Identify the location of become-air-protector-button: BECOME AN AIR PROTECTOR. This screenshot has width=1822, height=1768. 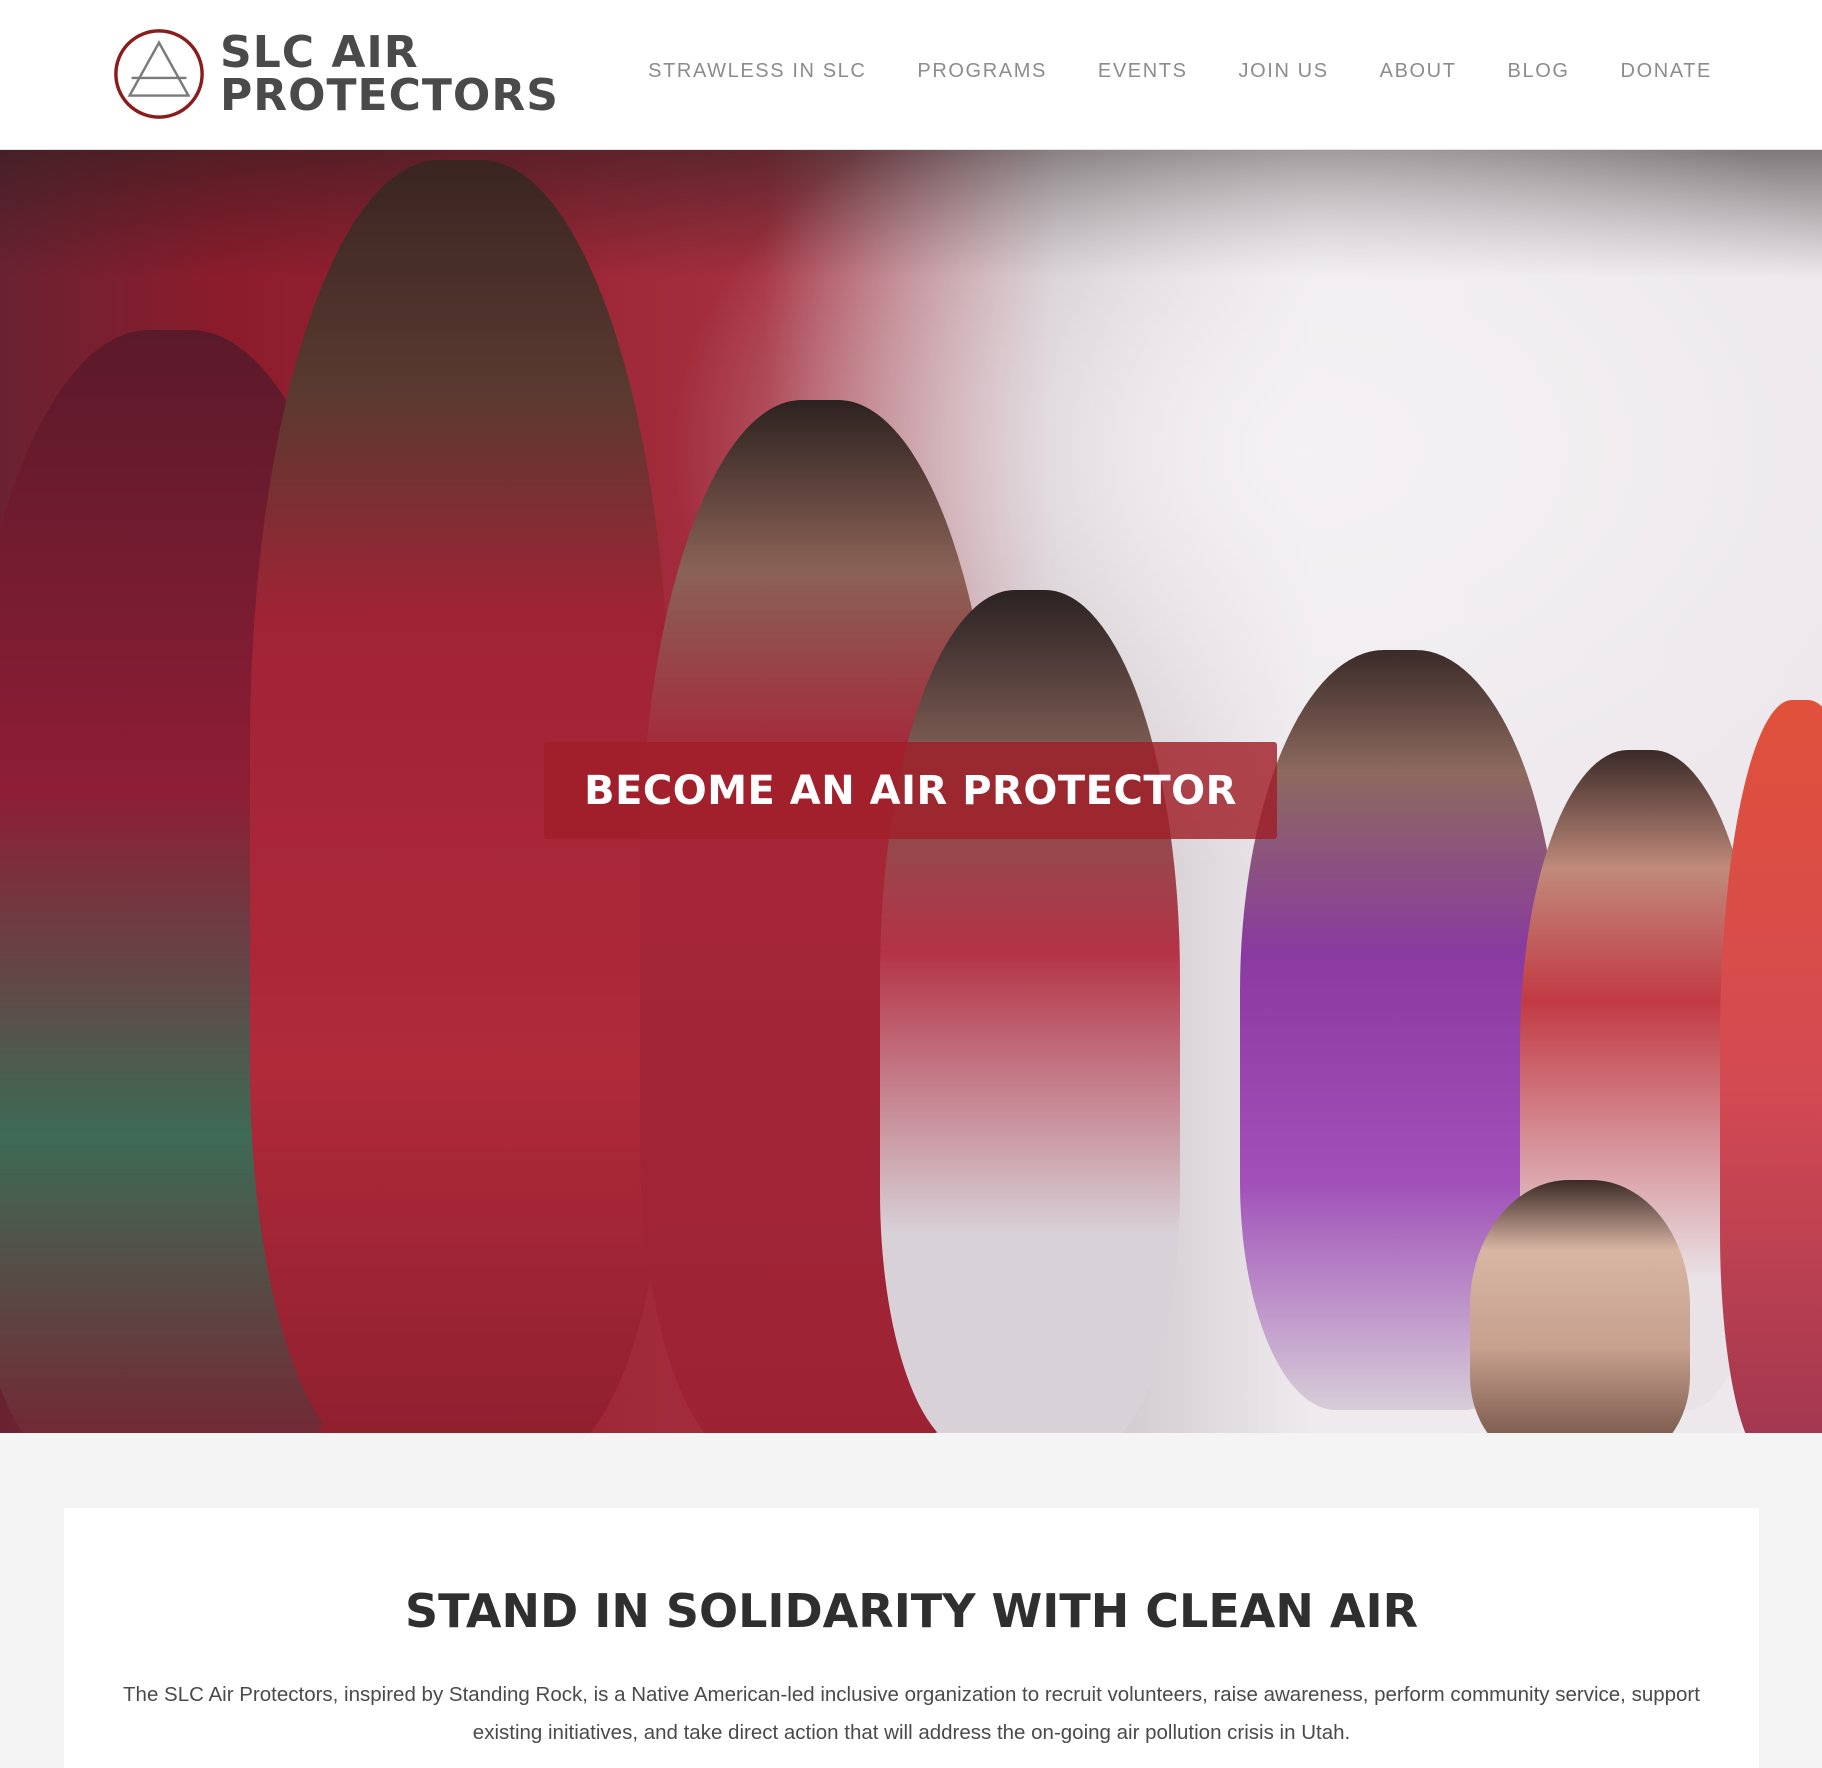
(910, 790).